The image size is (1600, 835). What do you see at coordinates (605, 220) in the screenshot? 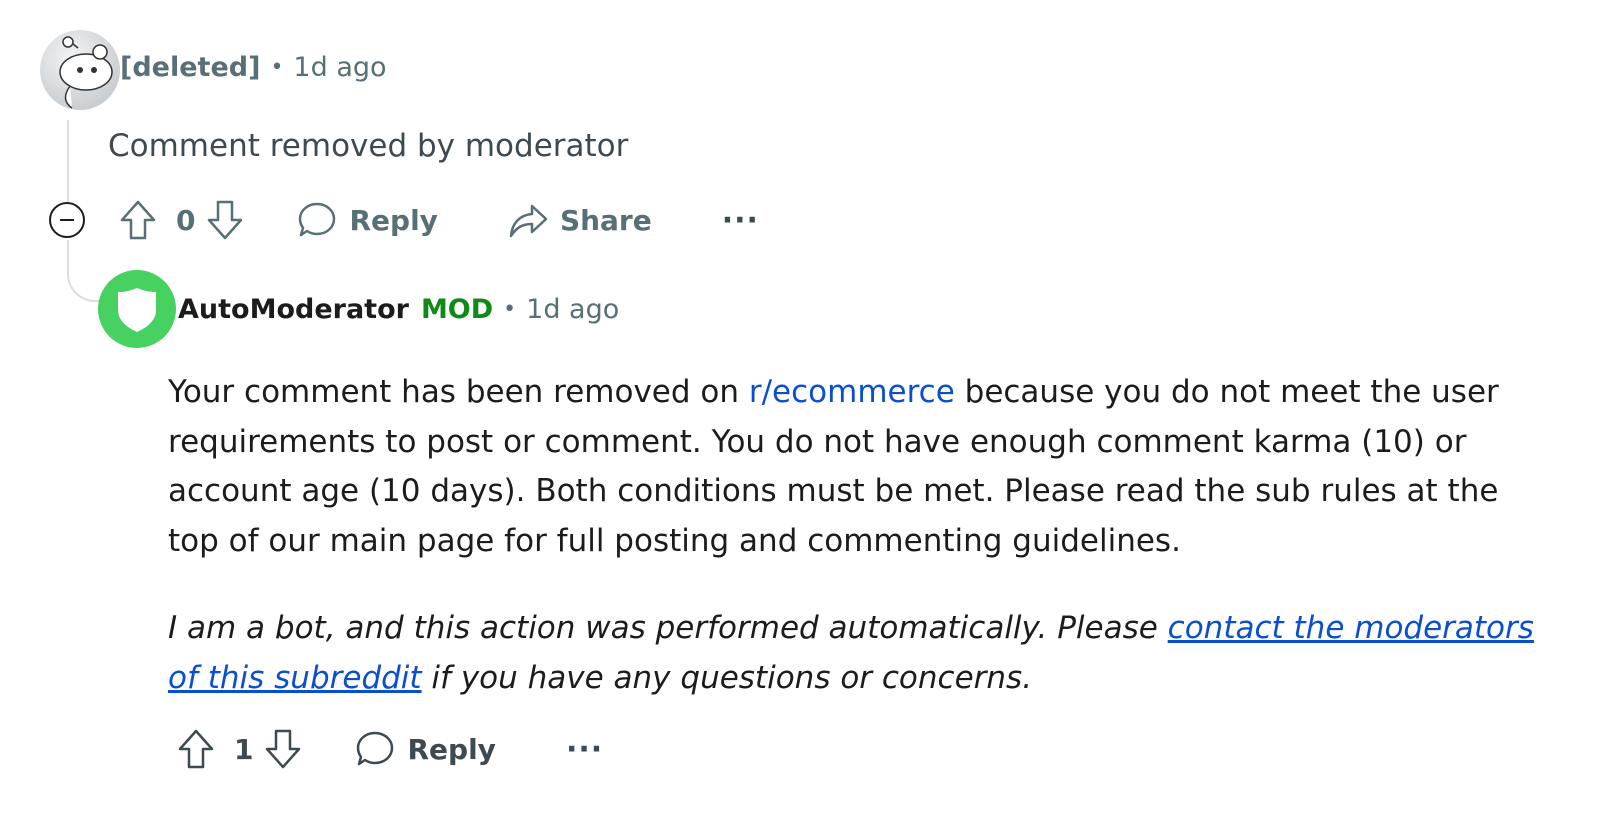
I see `share-label: Share` at bounding box center [605, 220].